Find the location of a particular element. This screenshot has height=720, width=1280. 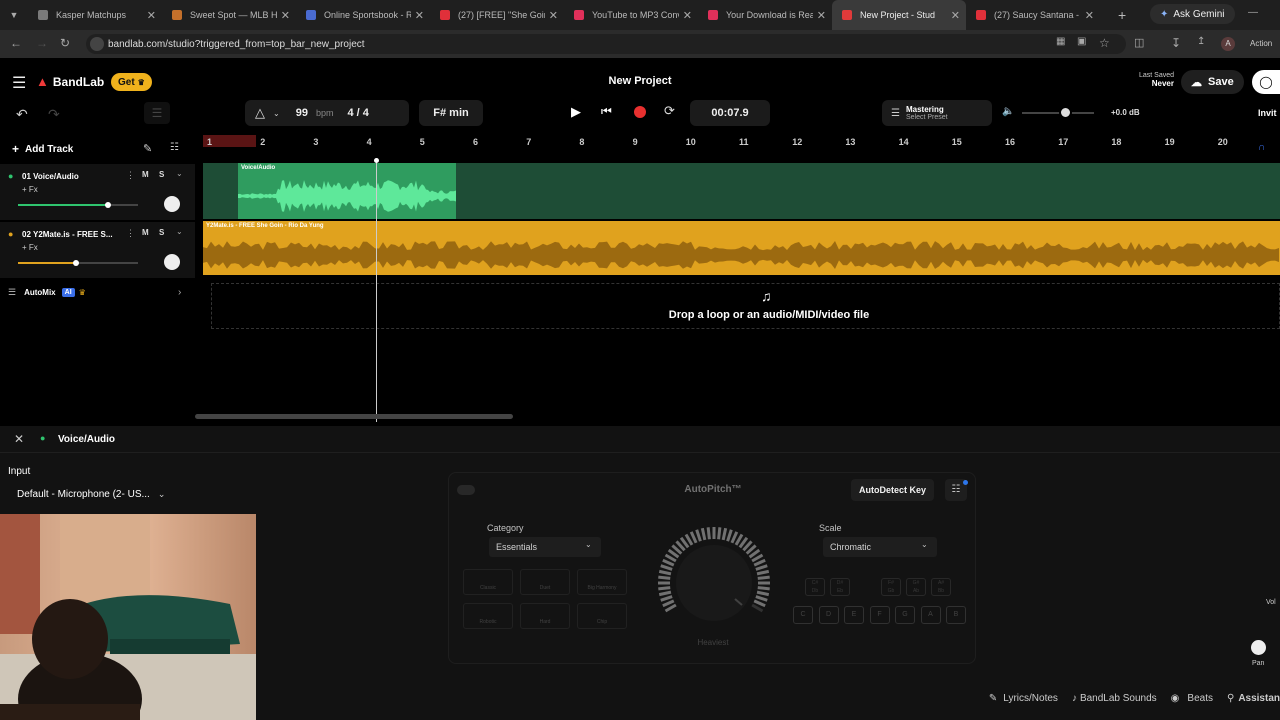

horizontal-scrollbar is located at coordinates (354, 416).